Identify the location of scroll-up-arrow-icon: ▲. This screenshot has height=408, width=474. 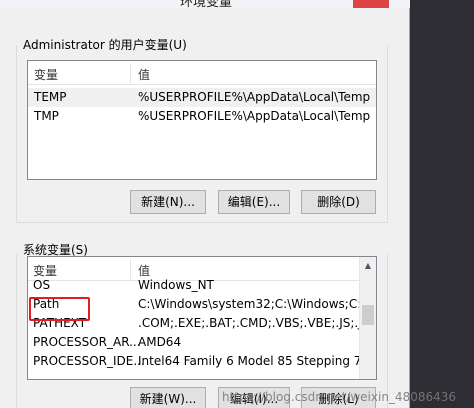
(368, 265).